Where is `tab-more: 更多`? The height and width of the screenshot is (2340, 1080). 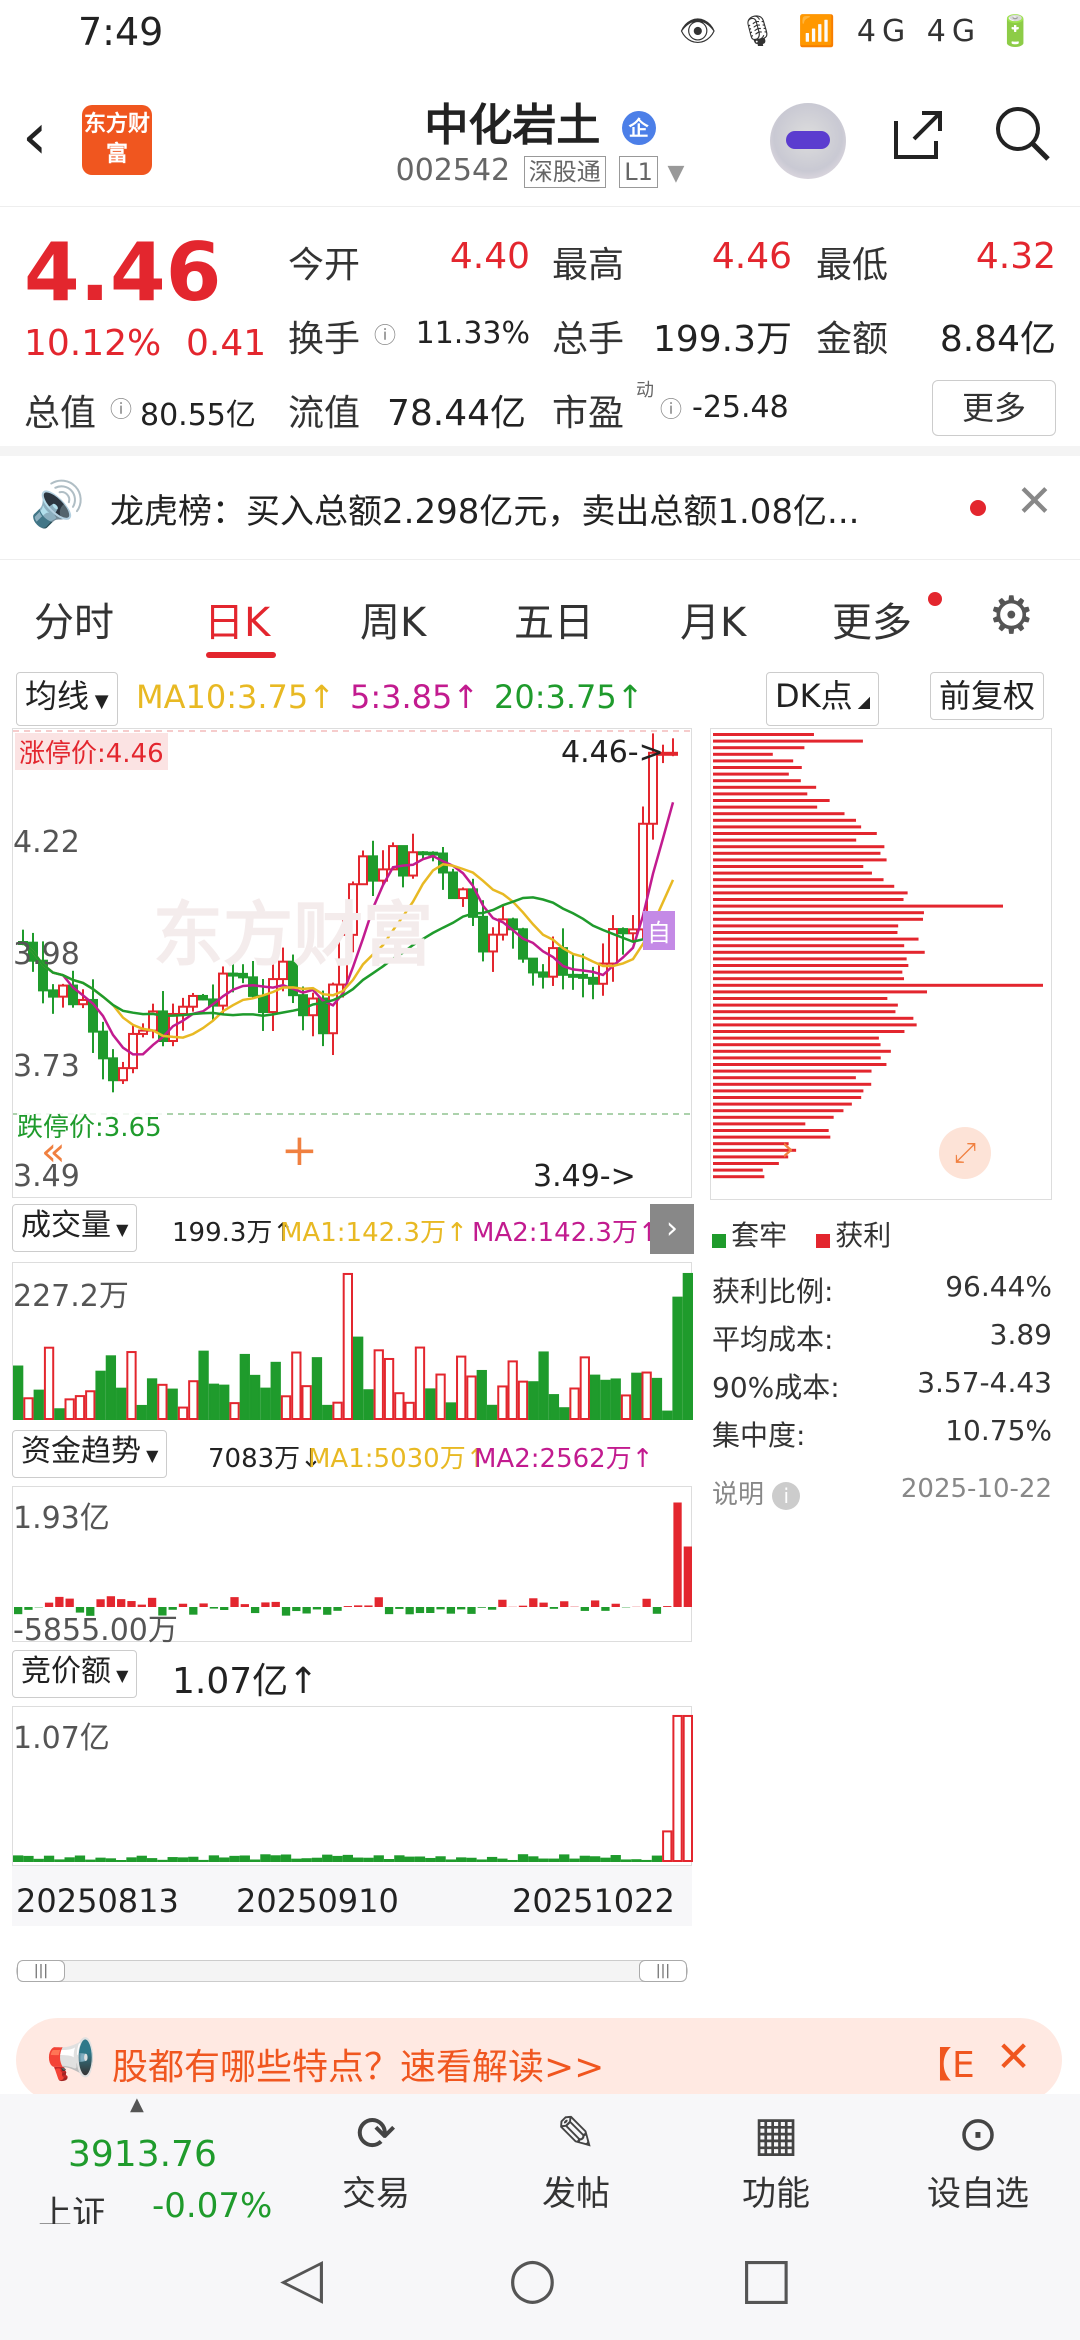 tab-more: 更多 is located at coordinates (872, 619).